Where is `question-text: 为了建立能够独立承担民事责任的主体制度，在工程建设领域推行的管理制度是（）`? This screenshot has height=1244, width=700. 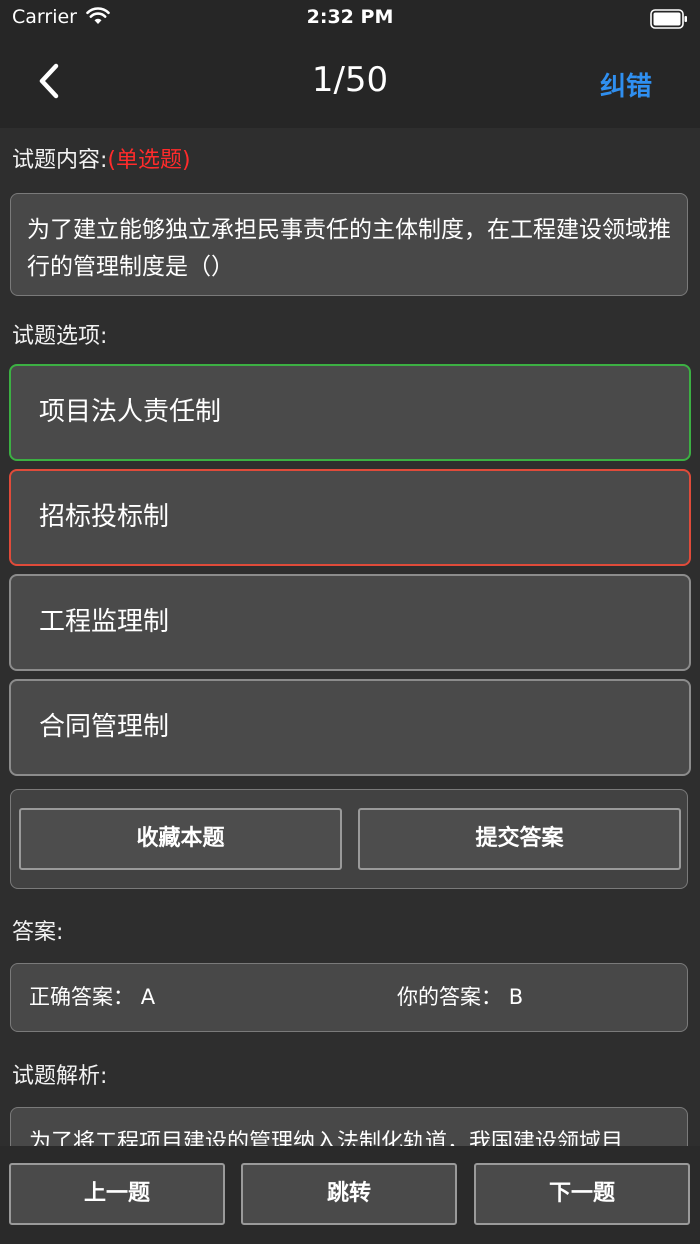
question-text: 为了建立能够独立承担民事责任的主体制度，在工程建设领域推行的管理制度是（） is located at coordinates (349, 244).